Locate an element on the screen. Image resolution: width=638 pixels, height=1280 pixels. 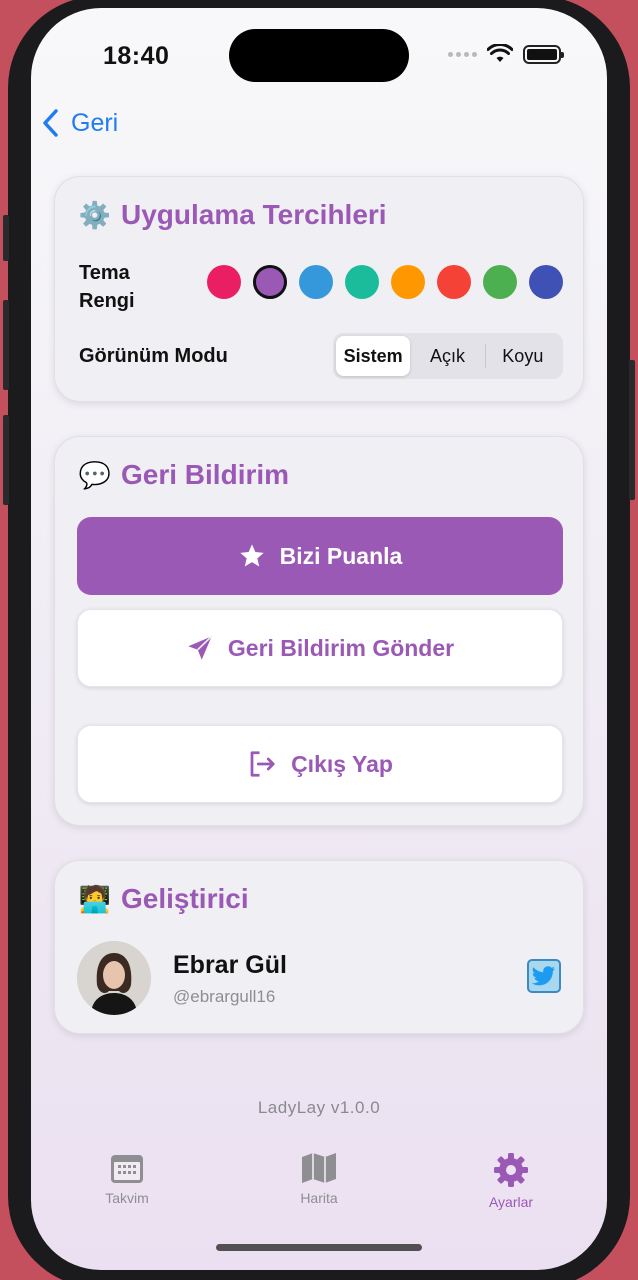
logout-button: Çıkış Yap is located at coordinates (320, 764).